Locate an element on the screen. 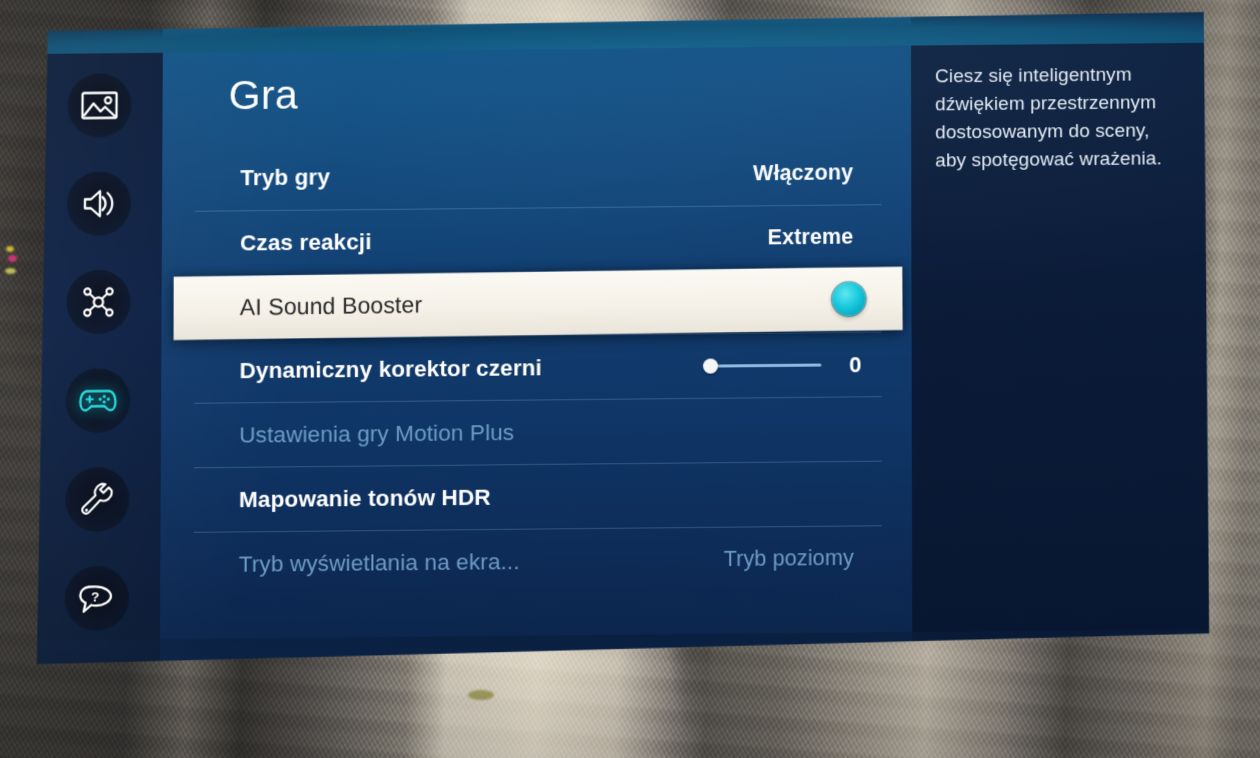  setting-value: Włączony is located at coordinates (803, 172).